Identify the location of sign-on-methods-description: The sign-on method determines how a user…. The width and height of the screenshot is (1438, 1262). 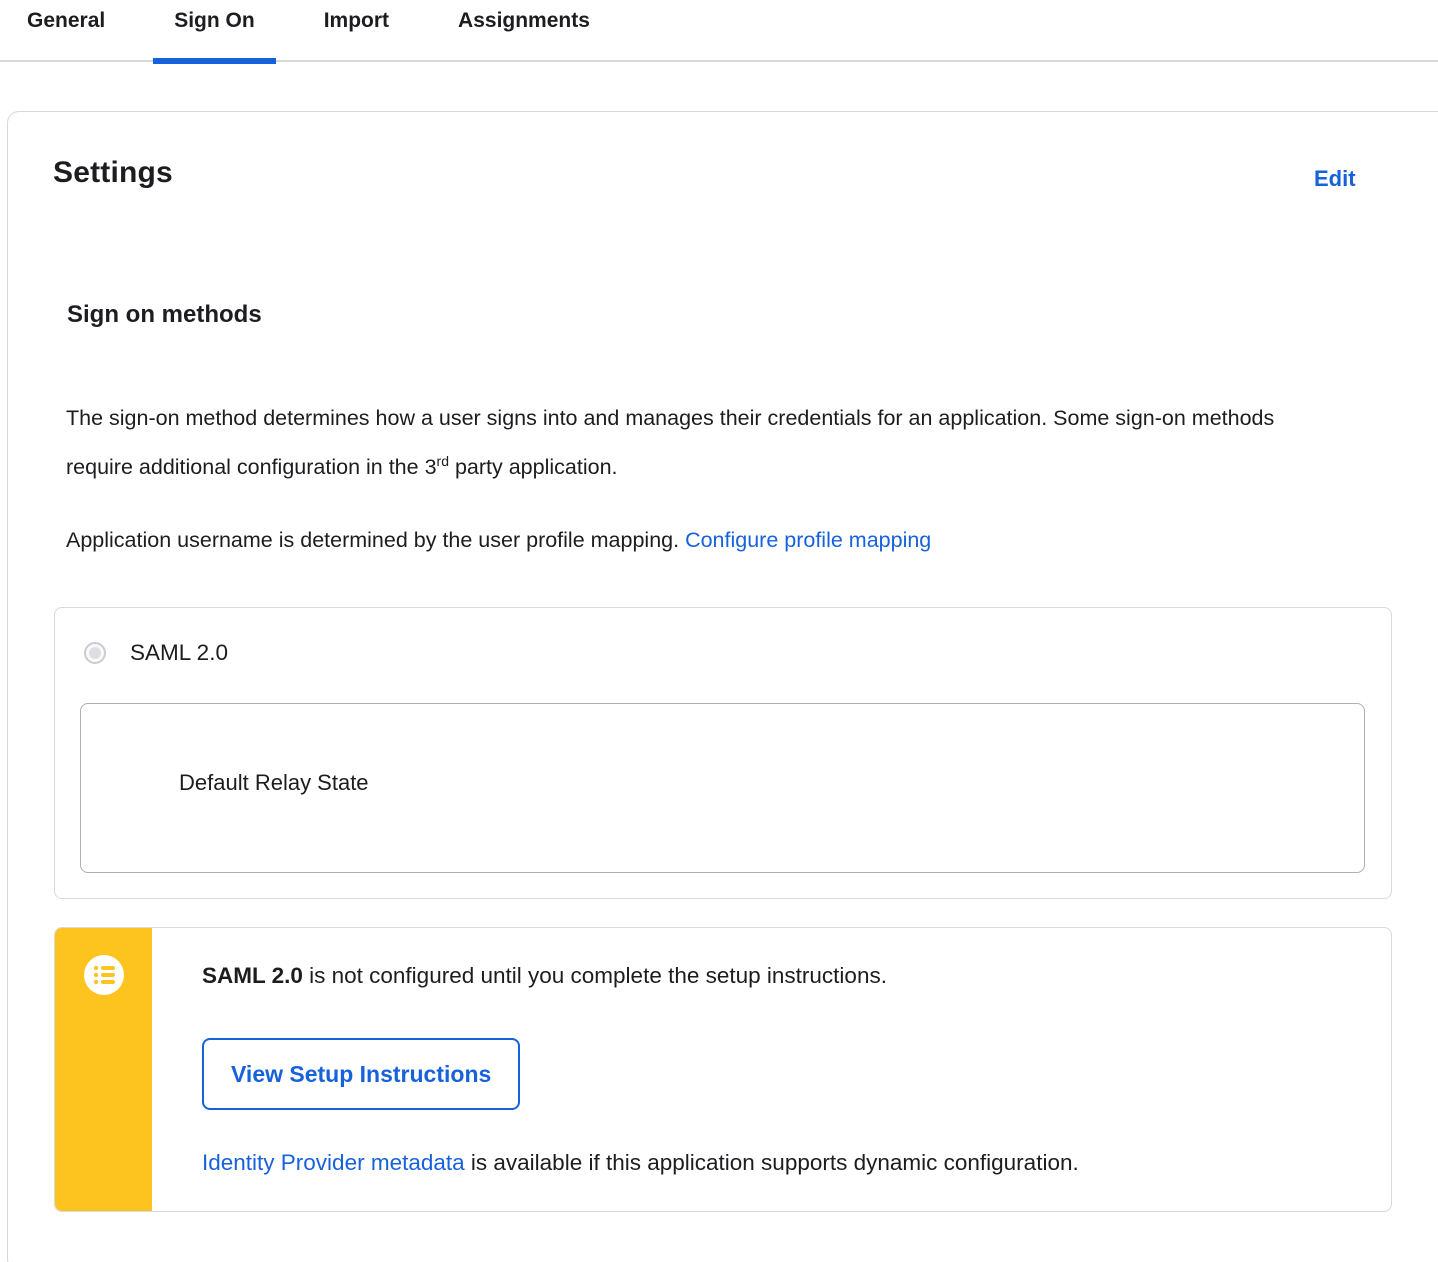
(706, 443).